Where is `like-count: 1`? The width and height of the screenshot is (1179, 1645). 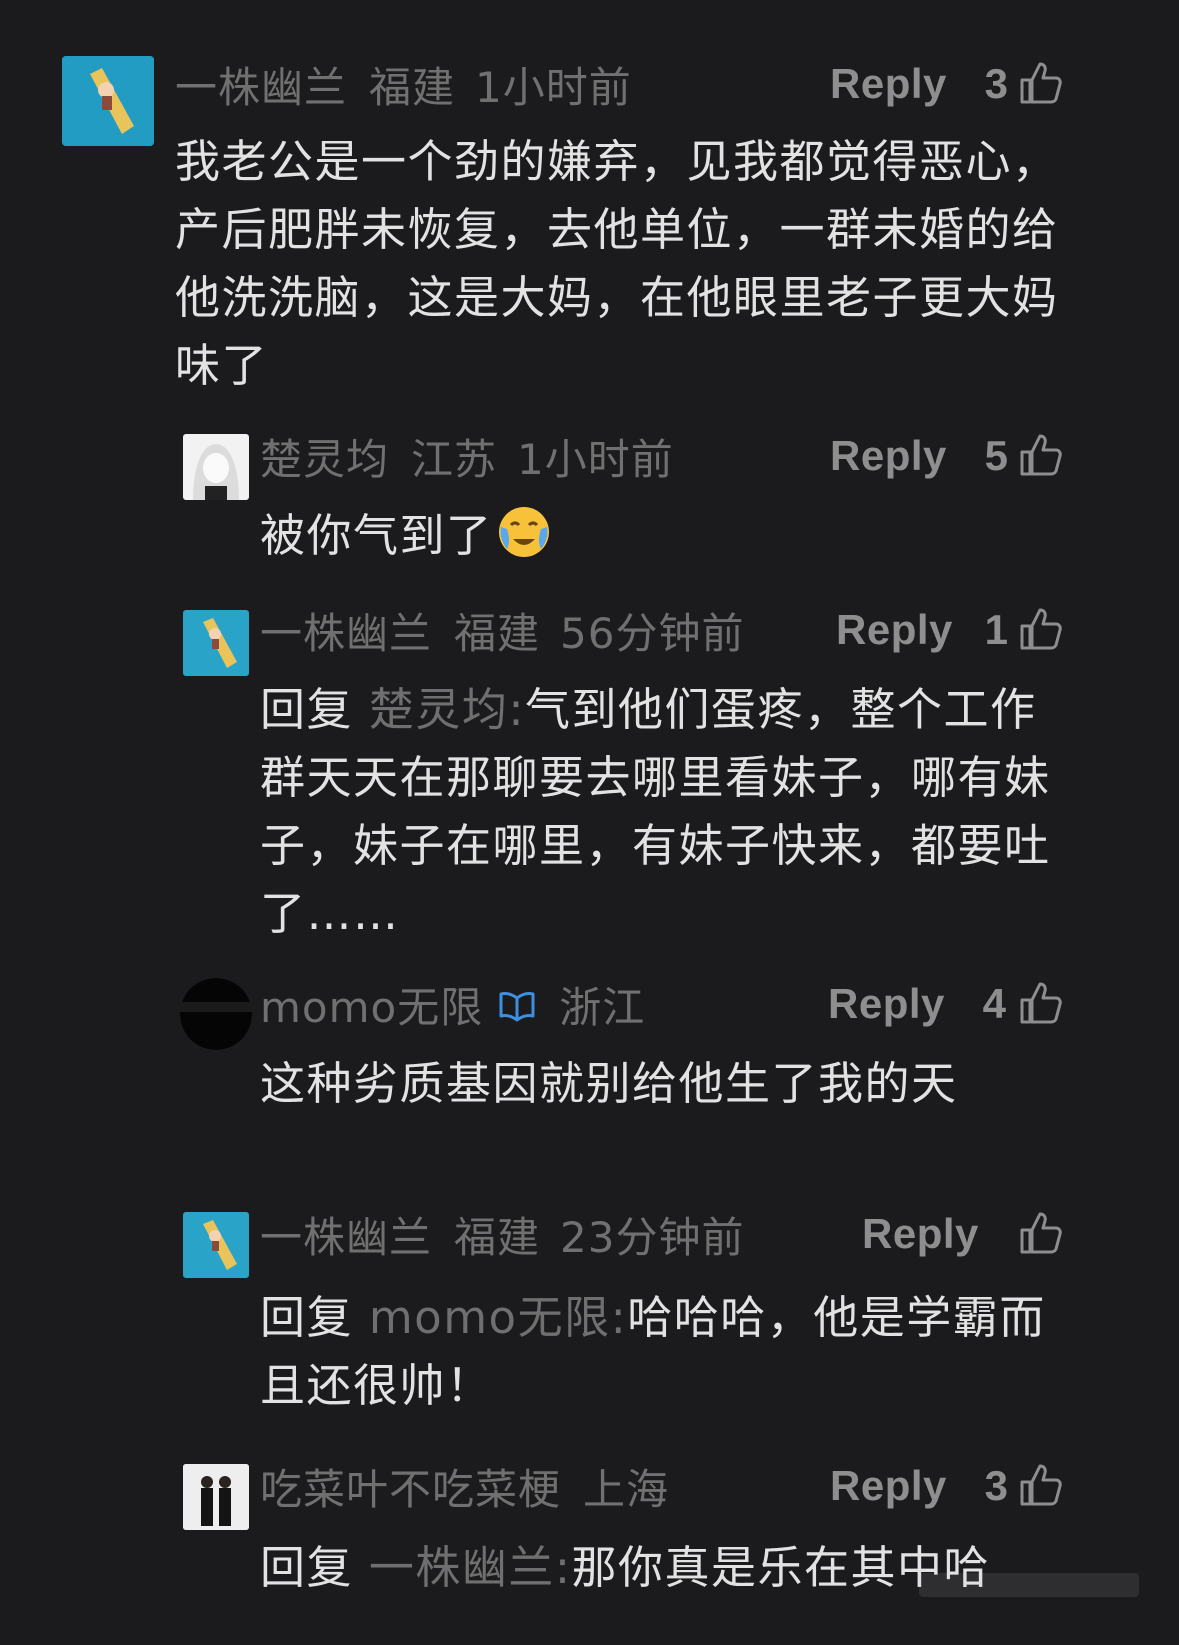
like-count: 1 is located at coordinates (996, 629).